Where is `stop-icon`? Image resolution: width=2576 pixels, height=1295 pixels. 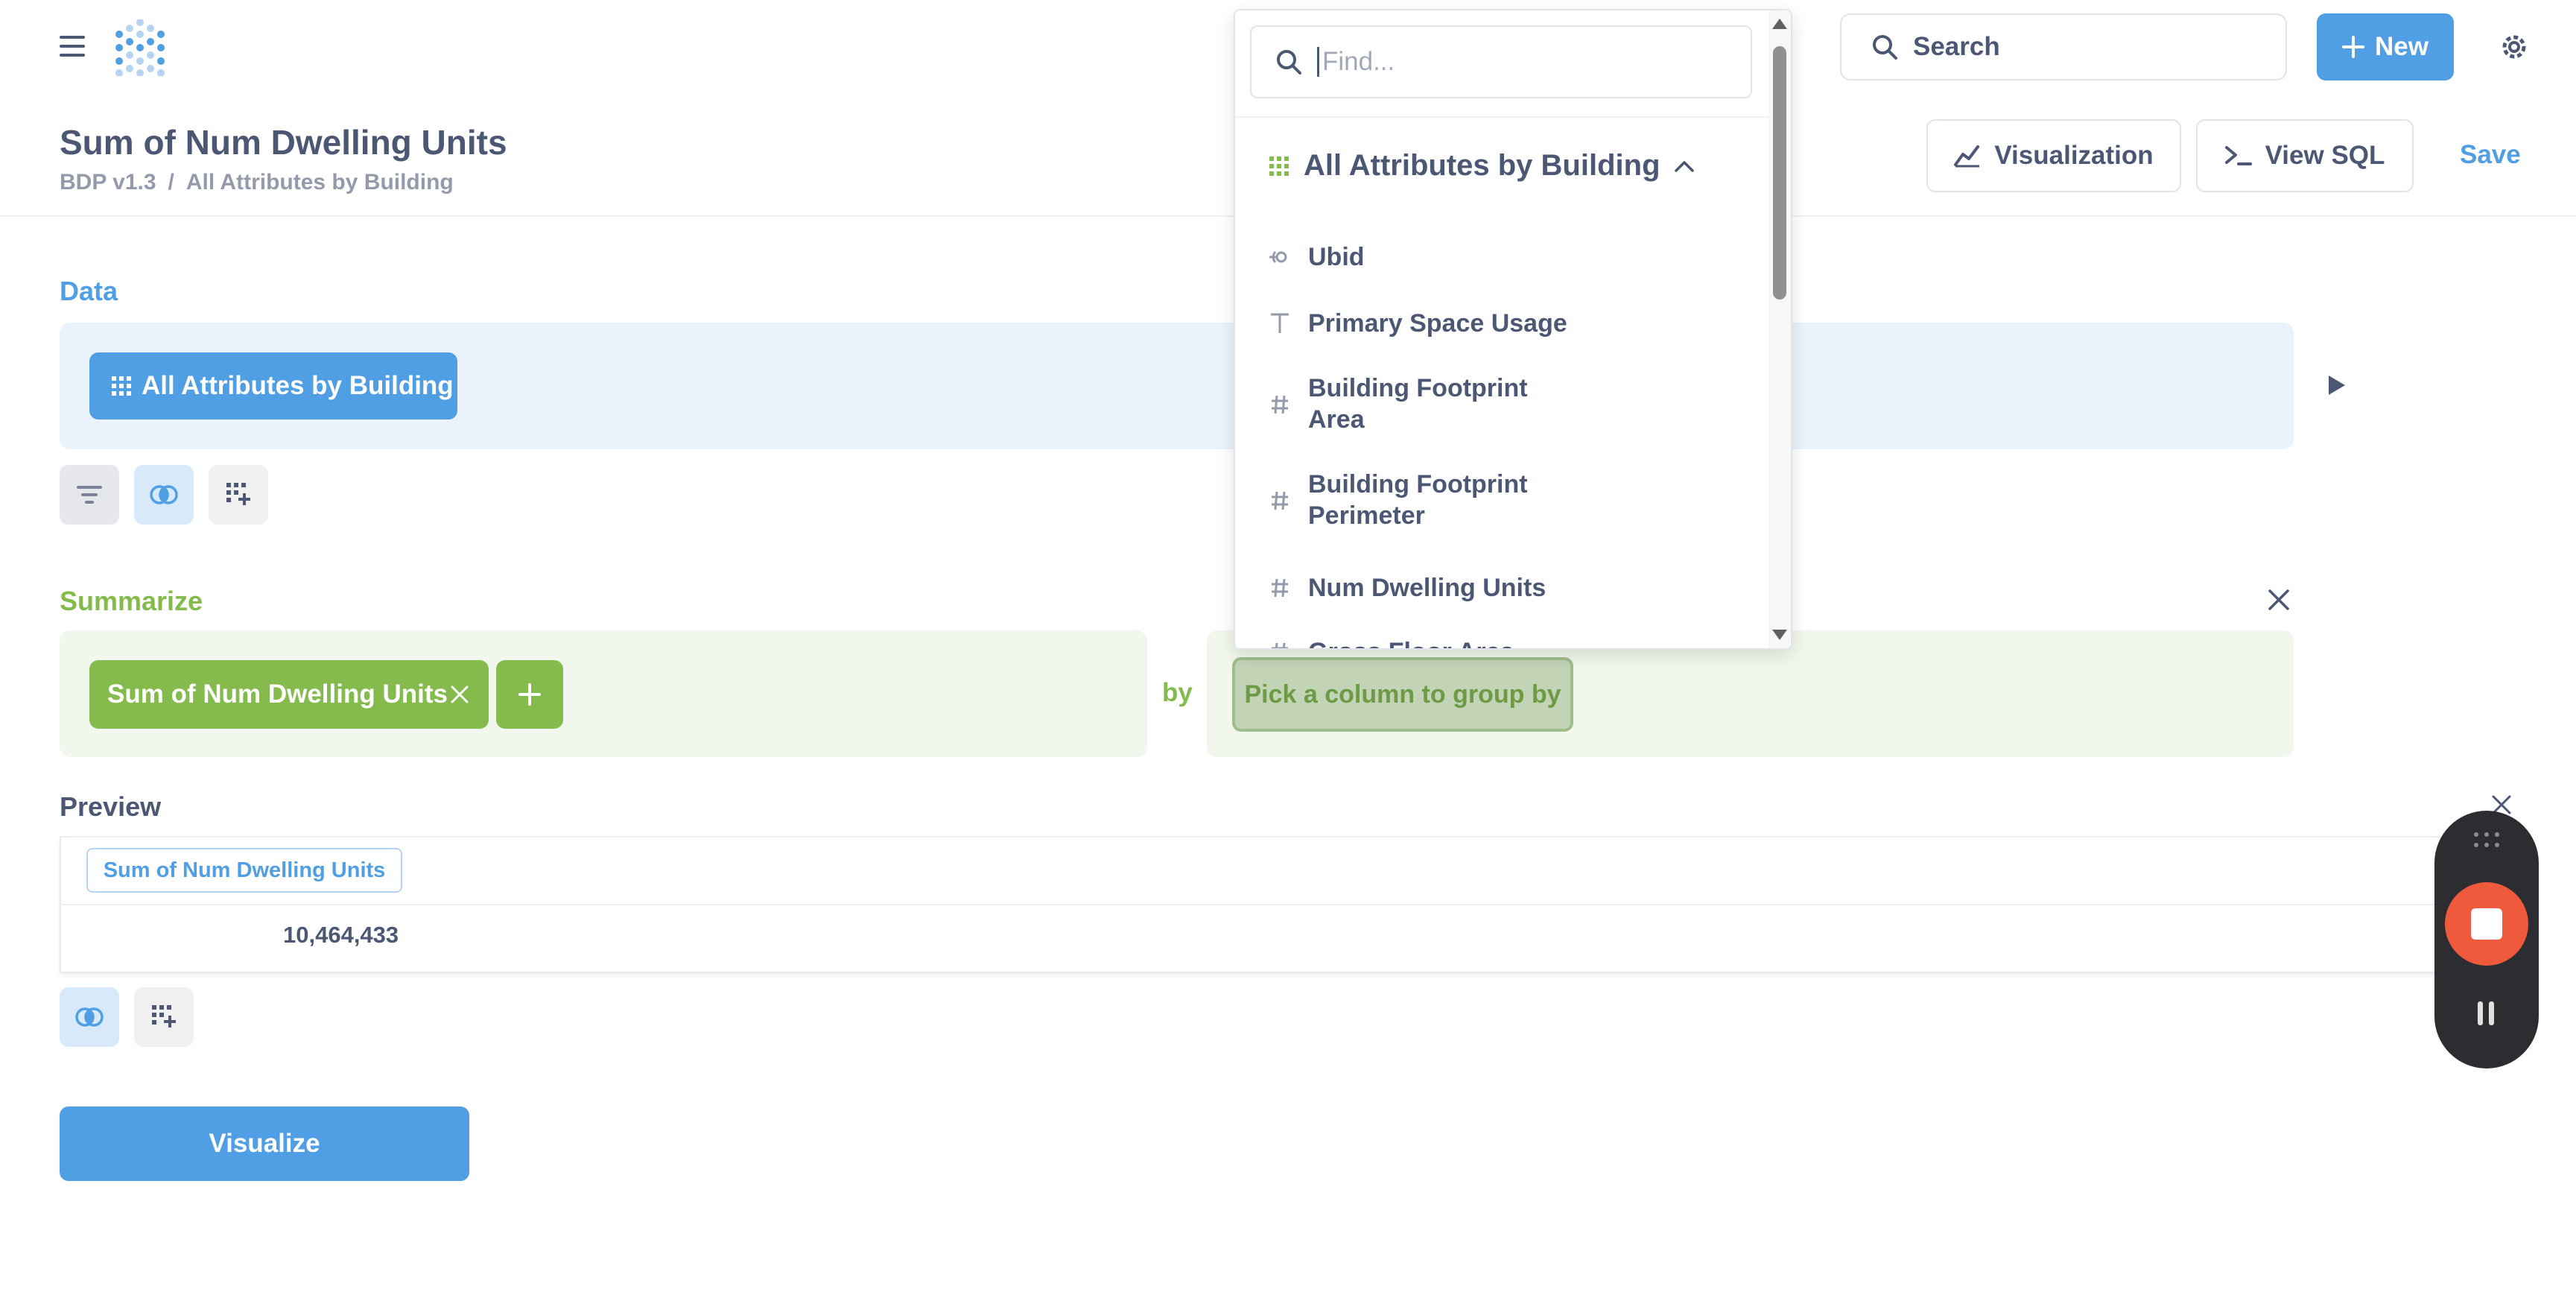
stop-icon is located at coordinates (2487, 924).